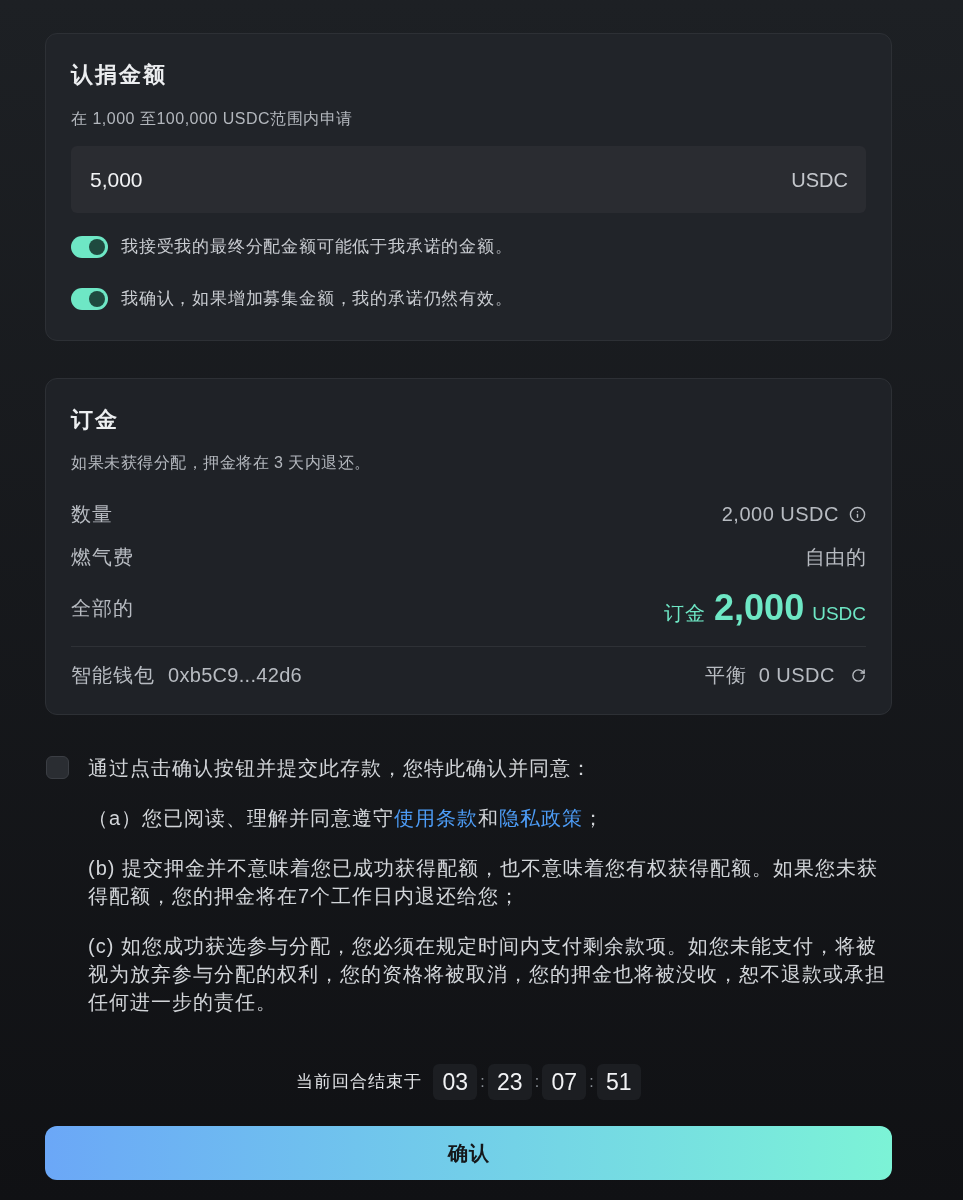  What do you see at coordinates (455, 1082) in the screenshot?
I see `time-segment: 03` at bounding box center [455, 1082].